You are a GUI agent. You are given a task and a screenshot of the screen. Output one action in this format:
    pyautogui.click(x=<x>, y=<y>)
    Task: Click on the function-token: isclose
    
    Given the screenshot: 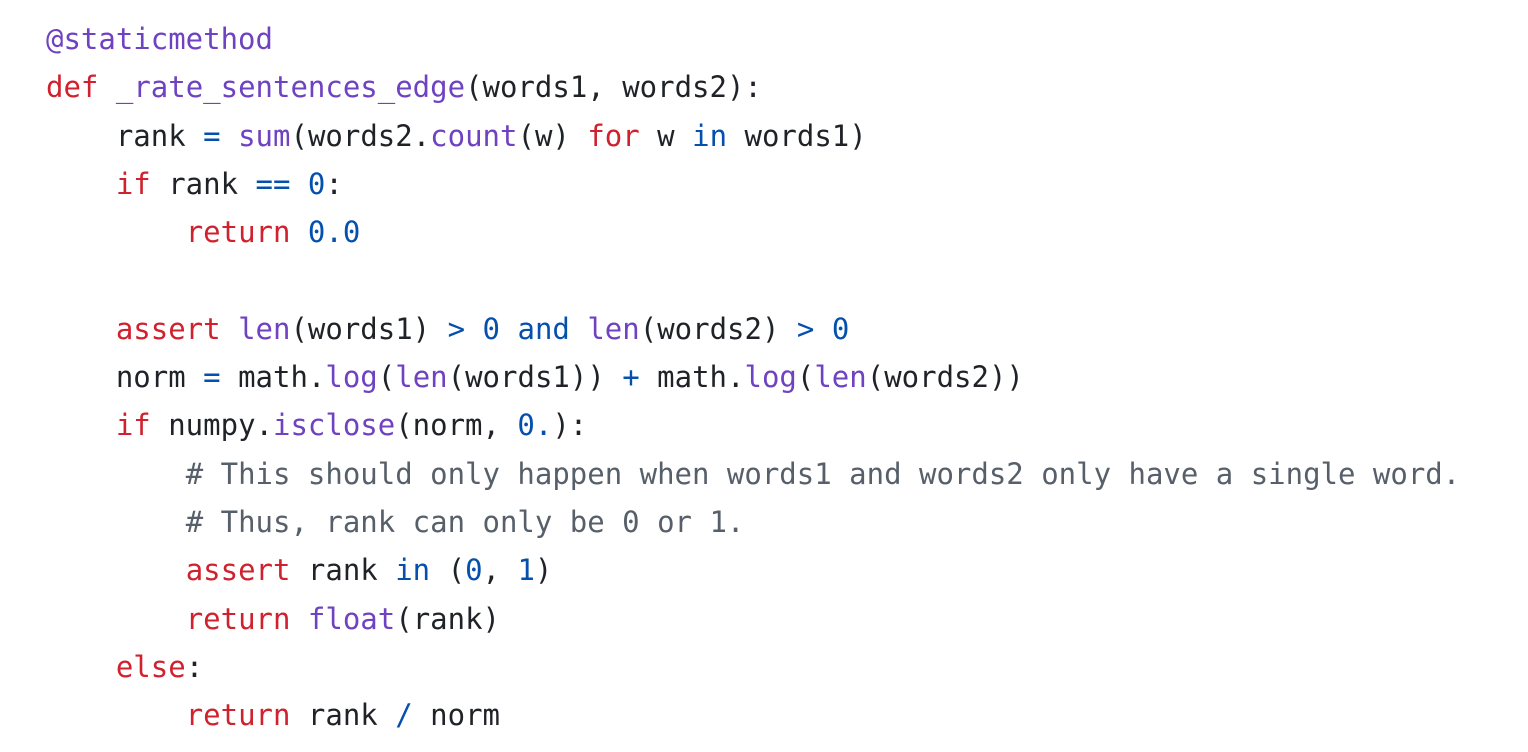 What is the action you would take?
    pyautogui.click(x=334, y=425)
    